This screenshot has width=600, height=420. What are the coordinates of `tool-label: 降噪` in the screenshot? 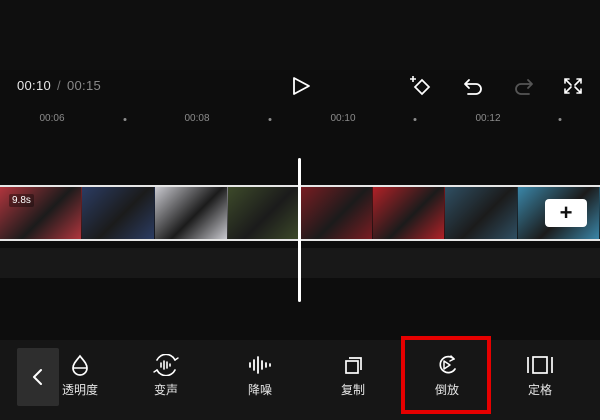 It's located at (259, 390).